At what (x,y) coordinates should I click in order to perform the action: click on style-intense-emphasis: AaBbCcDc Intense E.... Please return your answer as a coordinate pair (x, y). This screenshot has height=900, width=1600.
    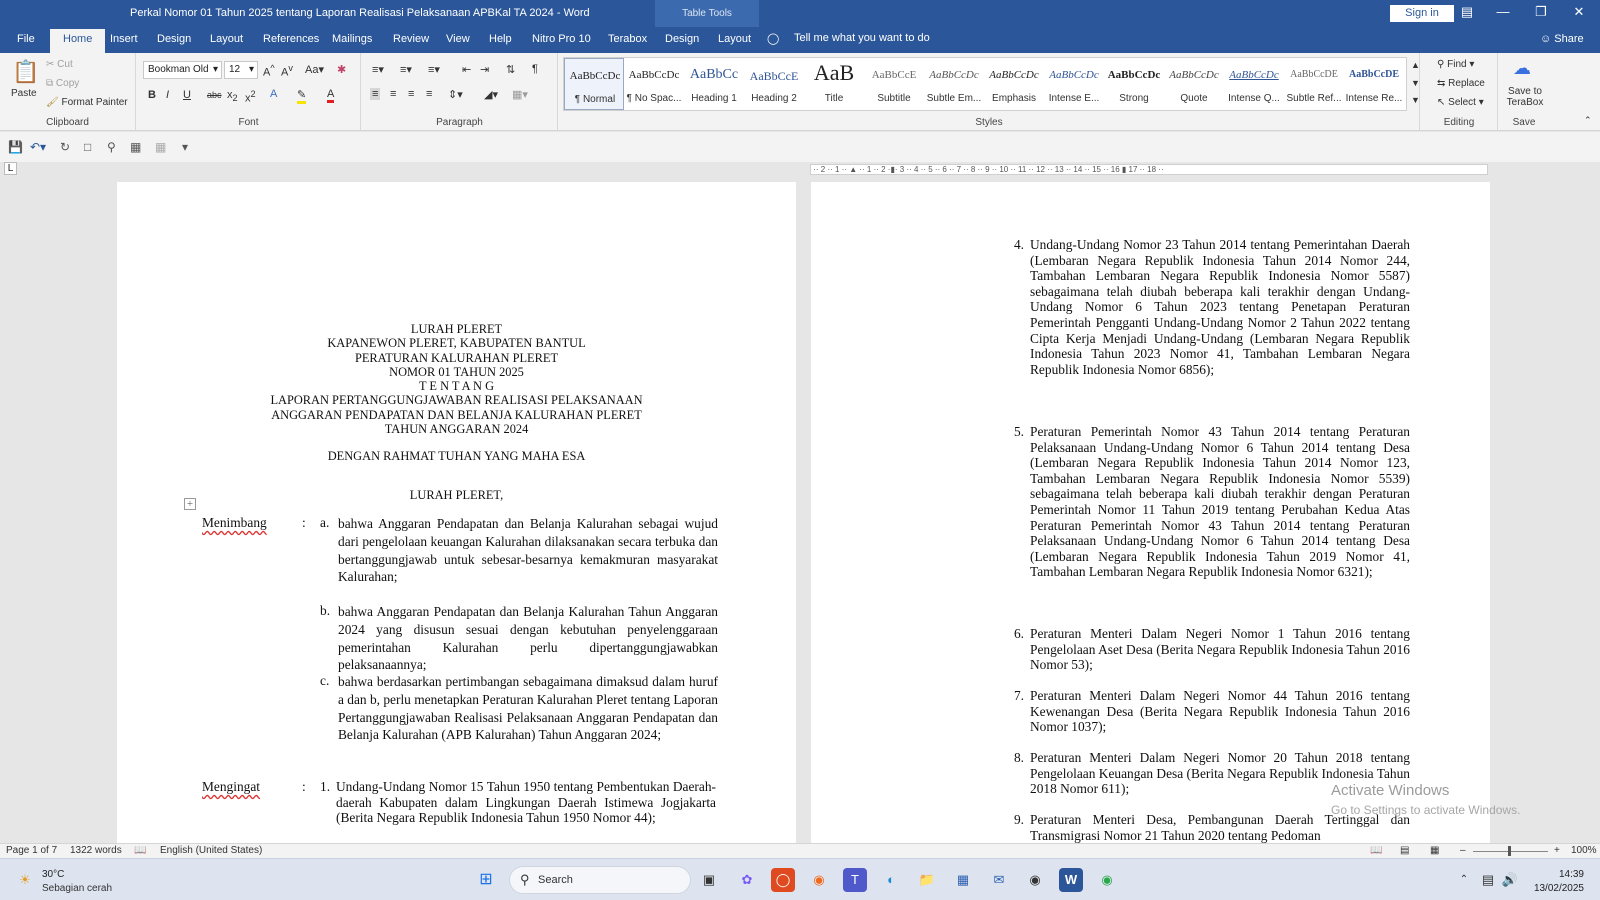
    Looking at the image, I should click on (1074, 84).